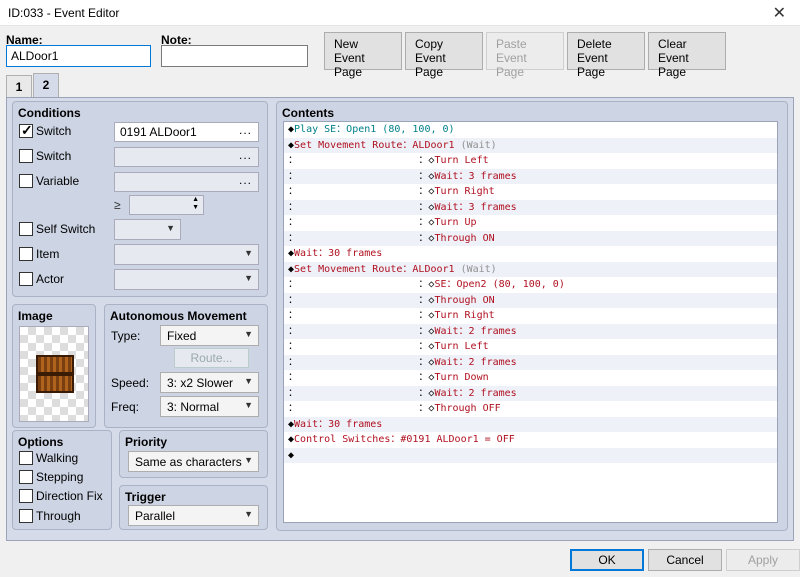  Describe the element at coordinates (26, 516) in the screenshot. I see `through-checkbox` at that location.